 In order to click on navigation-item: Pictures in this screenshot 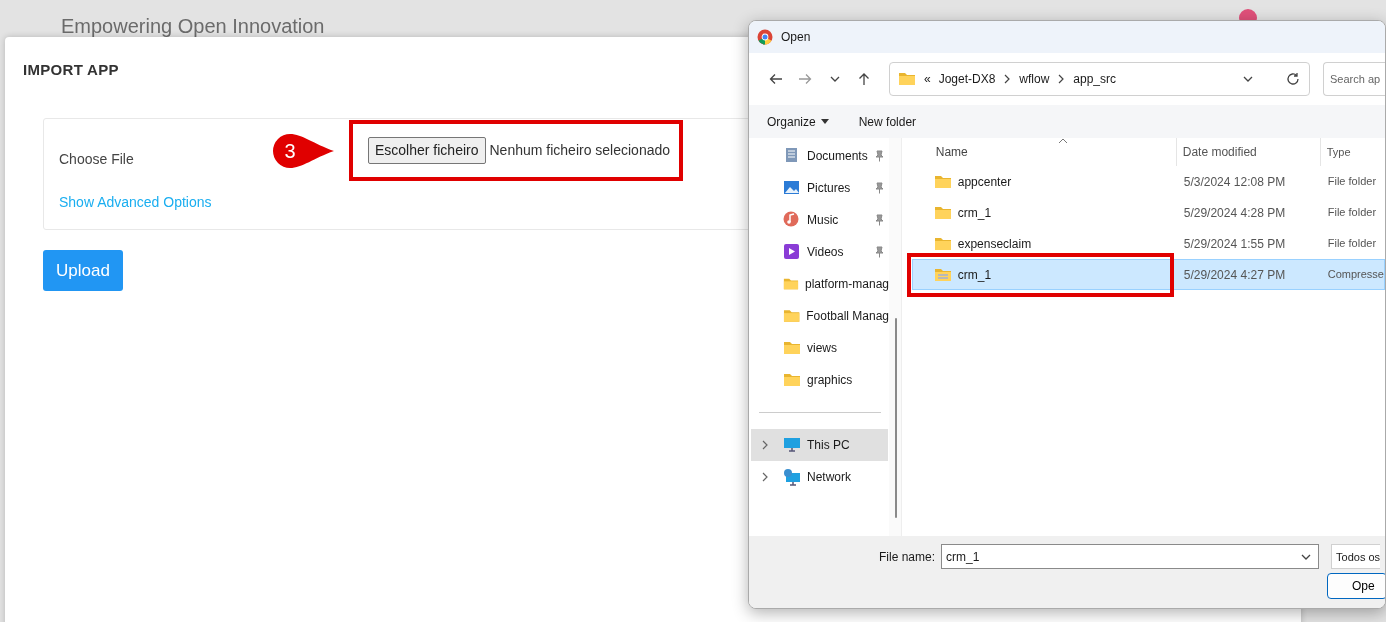, I will do `click(819, 188)`.